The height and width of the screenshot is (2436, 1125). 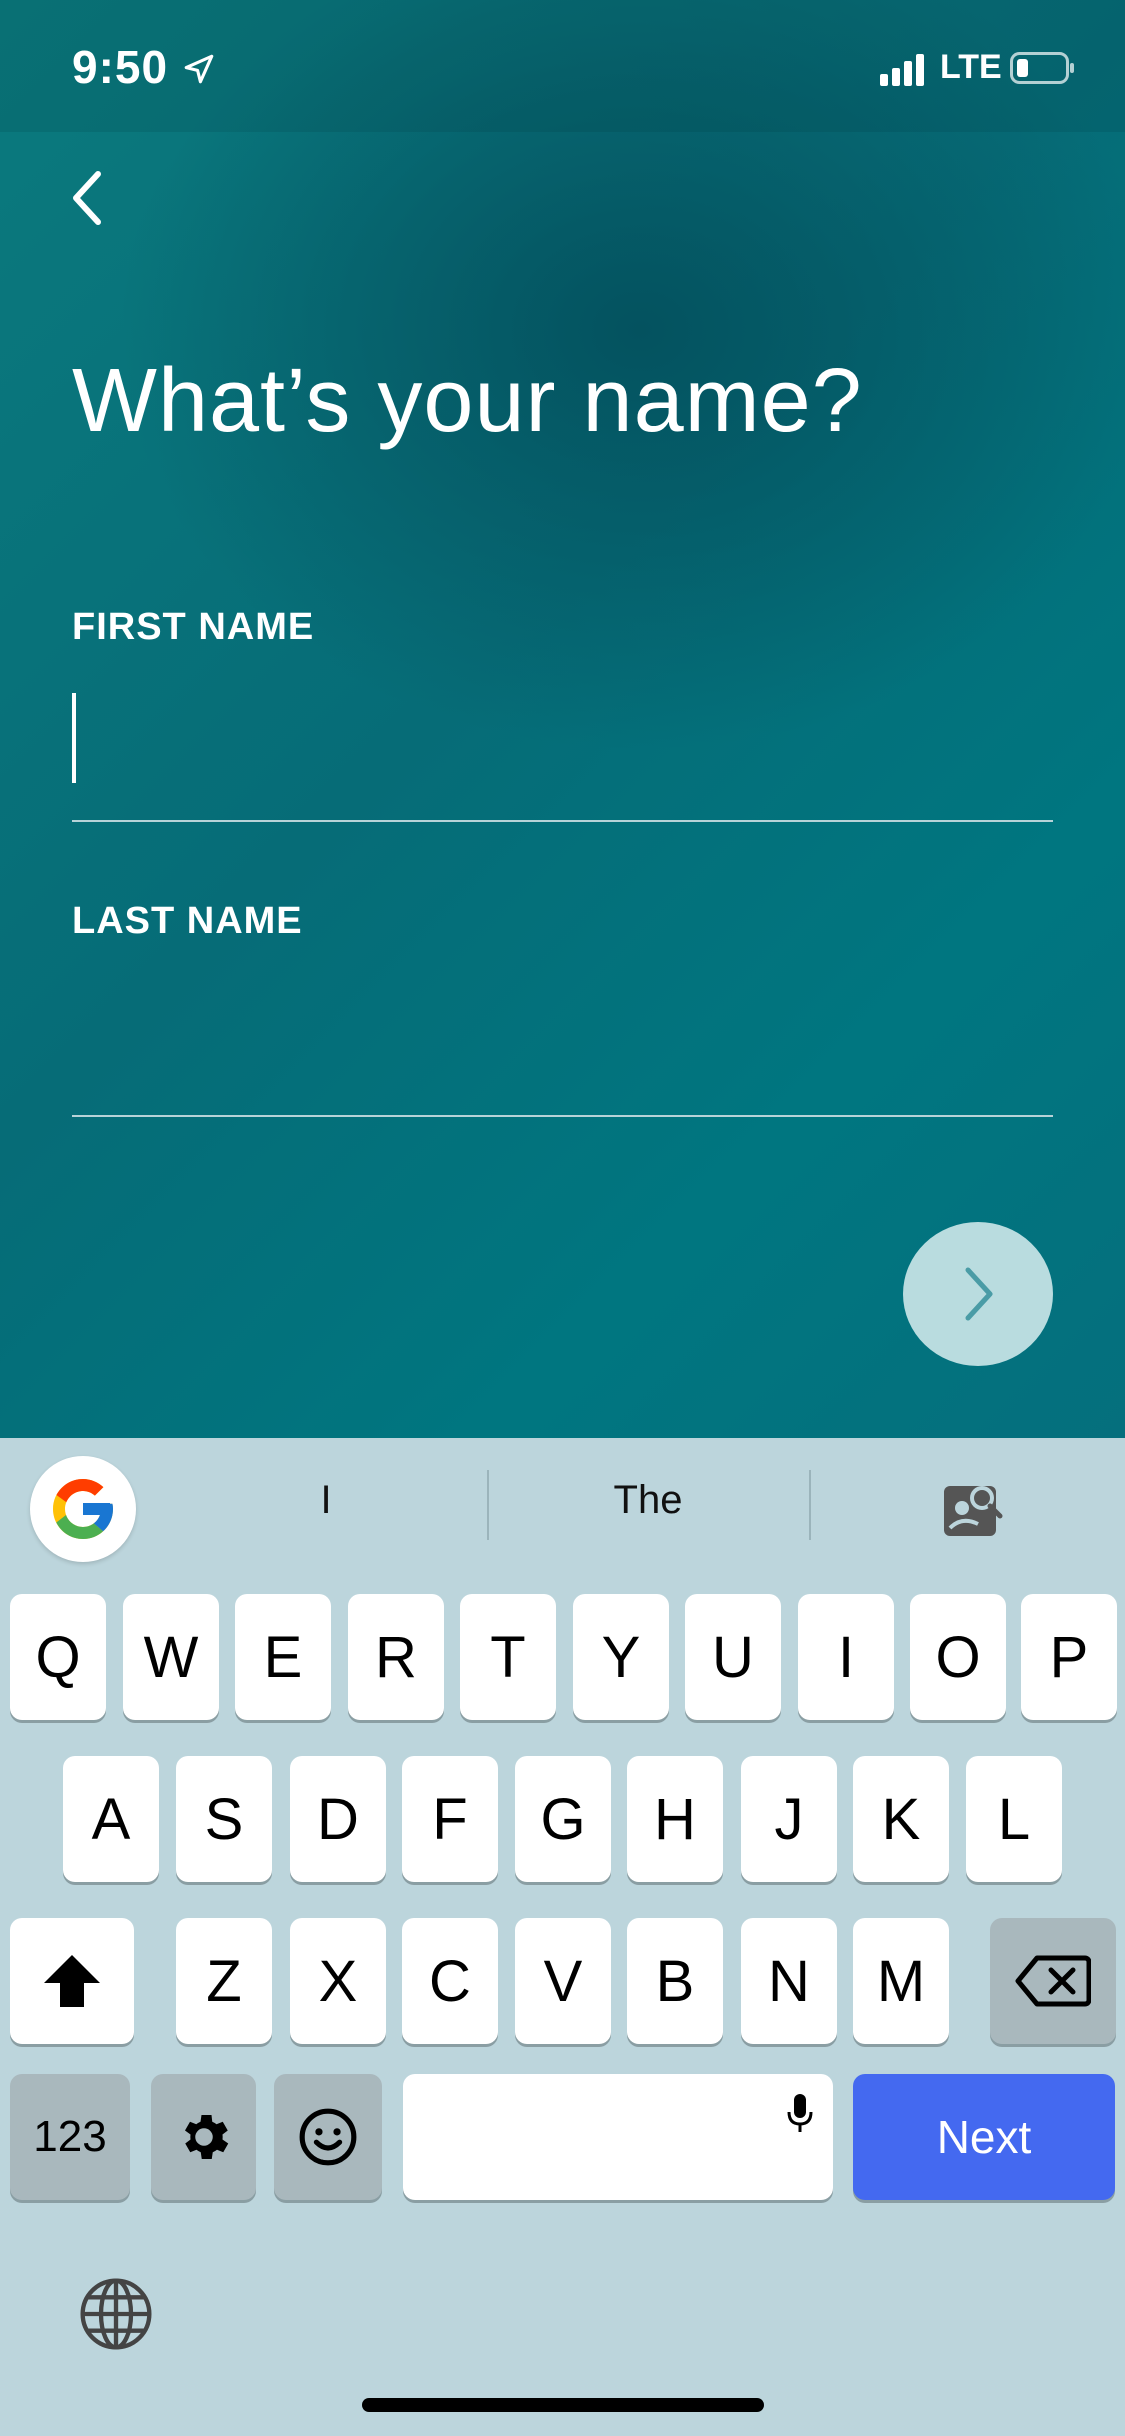 I want to click on key-z: Z, so click(x=224, y=1981).